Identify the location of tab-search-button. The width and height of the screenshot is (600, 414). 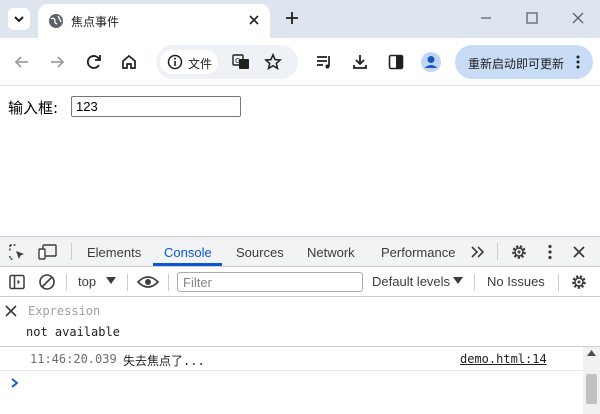
(19, 19).